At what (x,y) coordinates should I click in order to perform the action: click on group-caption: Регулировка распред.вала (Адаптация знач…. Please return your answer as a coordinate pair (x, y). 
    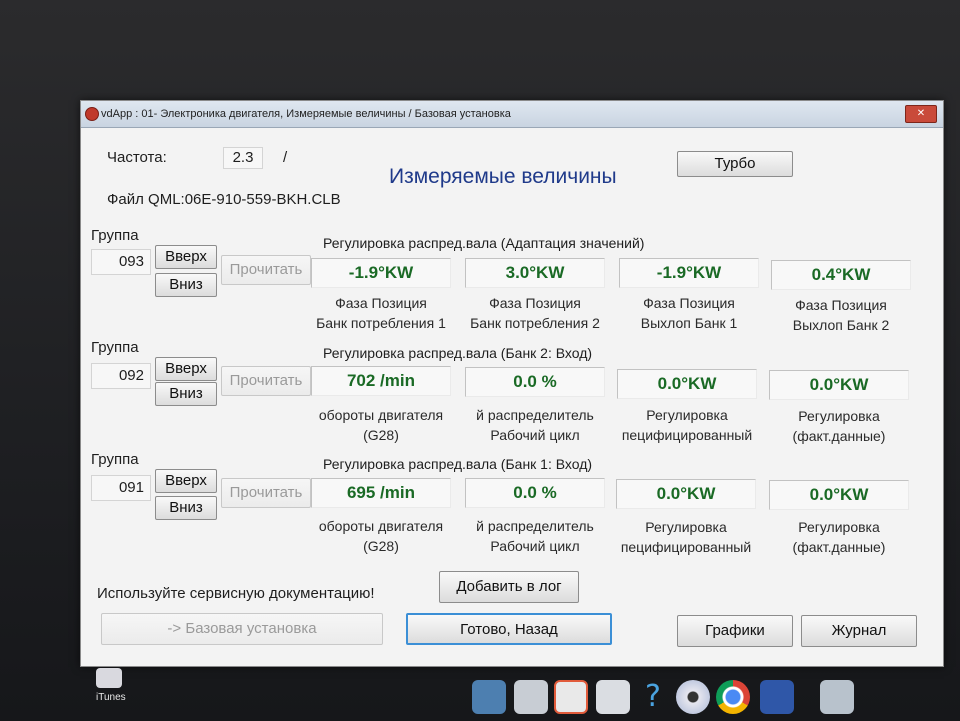
    Looking at the image, I should click on (484, 243).